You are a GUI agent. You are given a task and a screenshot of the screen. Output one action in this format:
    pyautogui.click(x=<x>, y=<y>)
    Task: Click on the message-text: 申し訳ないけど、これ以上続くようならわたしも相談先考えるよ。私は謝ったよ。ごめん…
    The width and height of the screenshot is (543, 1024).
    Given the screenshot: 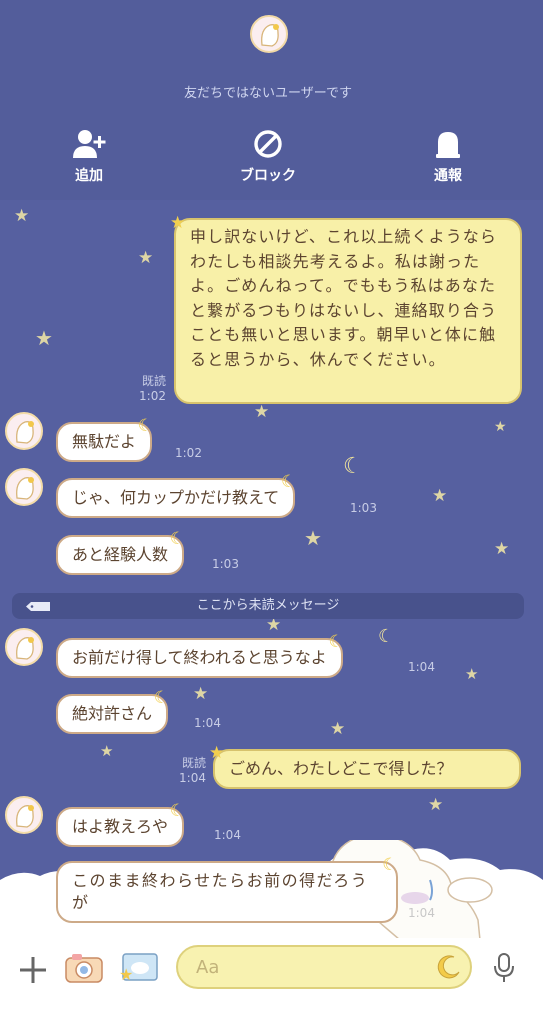 What is the action you would take?
    pyautogui.click(x=344, y=298)
    